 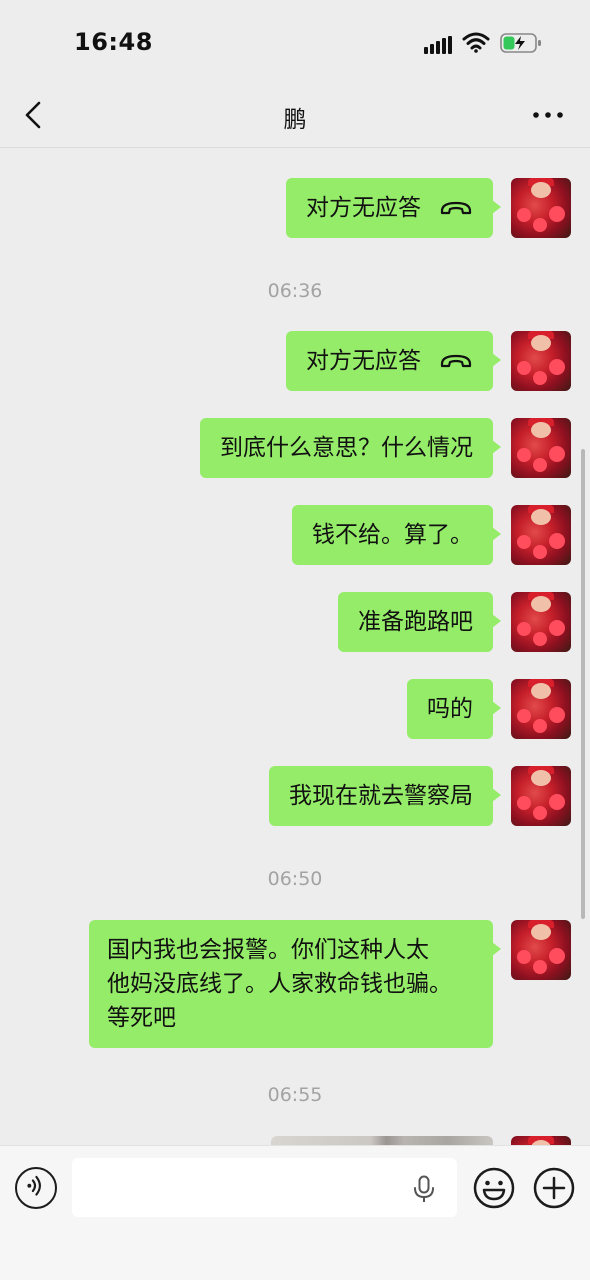 What do you see at coordinates (264, 1187) in the screenshot?
I see `message-input` at bounding box center [264, 1187].